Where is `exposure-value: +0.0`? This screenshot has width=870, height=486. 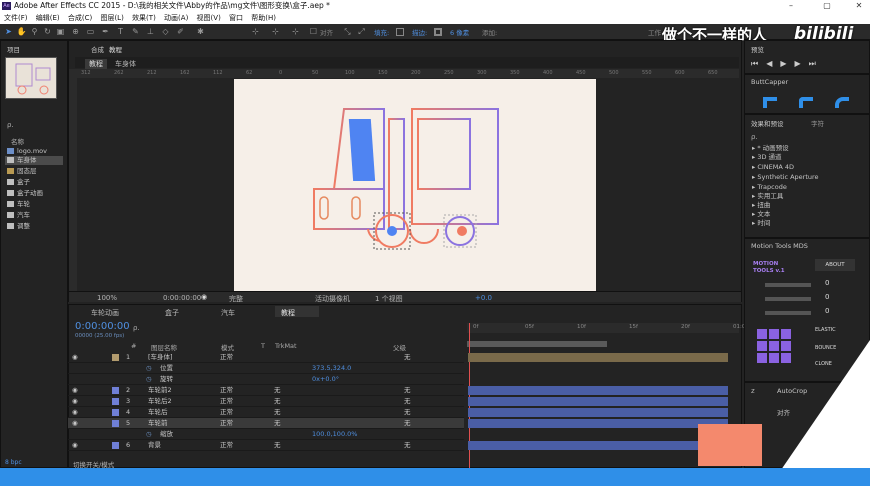 exposure-value: +0.0 is located at coordinates (483, 298).